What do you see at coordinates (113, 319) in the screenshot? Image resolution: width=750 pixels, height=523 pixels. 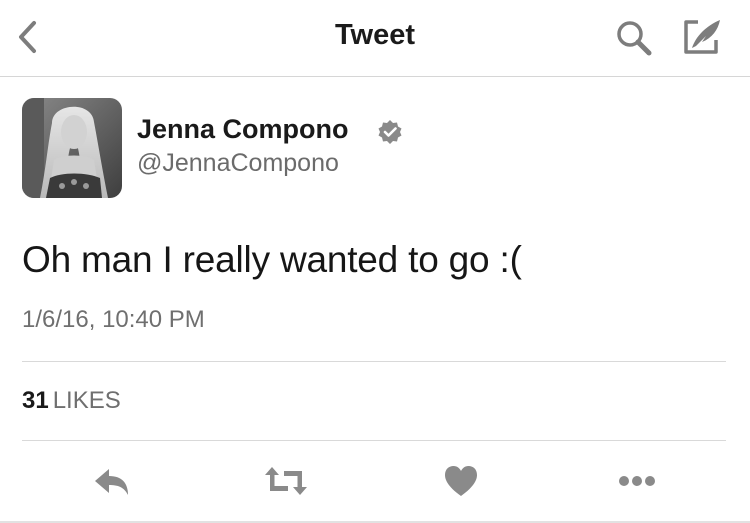 I see `tweet-timestamp: 1/6/16, 10:40 PM` at bounding box center [113, 319].